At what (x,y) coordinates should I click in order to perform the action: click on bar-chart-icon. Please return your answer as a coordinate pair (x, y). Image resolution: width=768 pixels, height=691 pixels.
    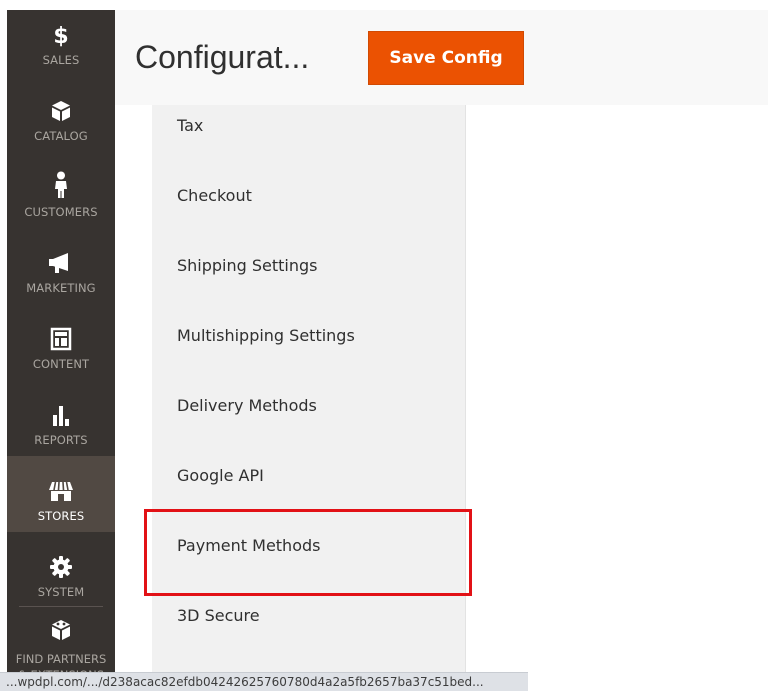
    Looking at the image, I should click on (61, 417).